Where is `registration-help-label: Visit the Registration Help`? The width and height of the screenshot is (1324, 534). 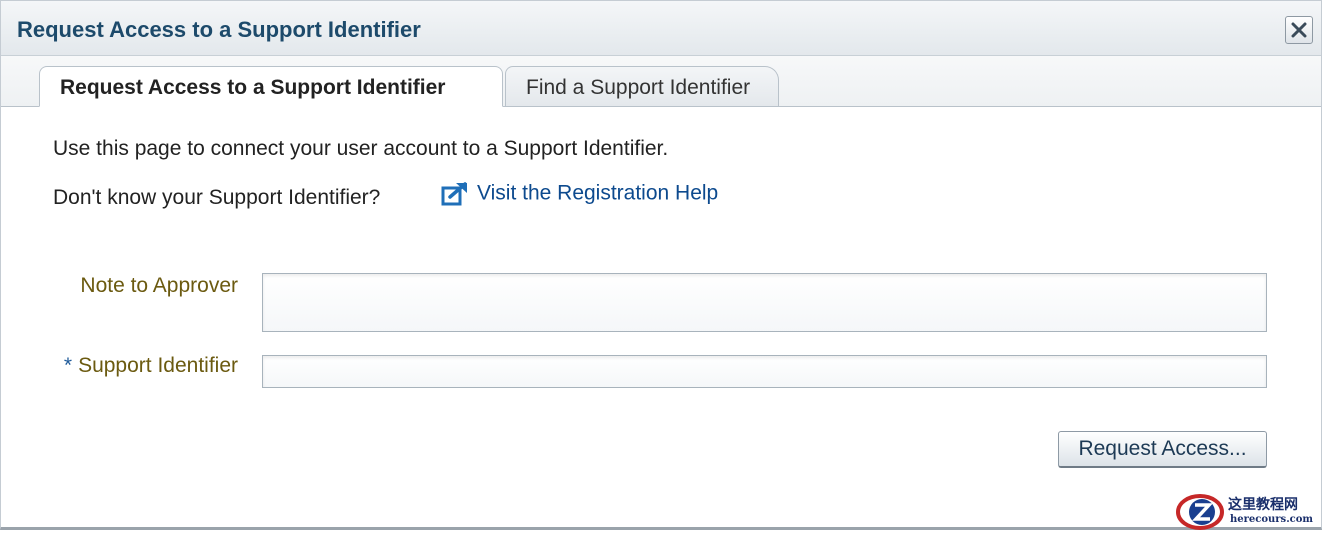 registration-help-label: Visit the Registration Help is located at coordinates (598, 193).